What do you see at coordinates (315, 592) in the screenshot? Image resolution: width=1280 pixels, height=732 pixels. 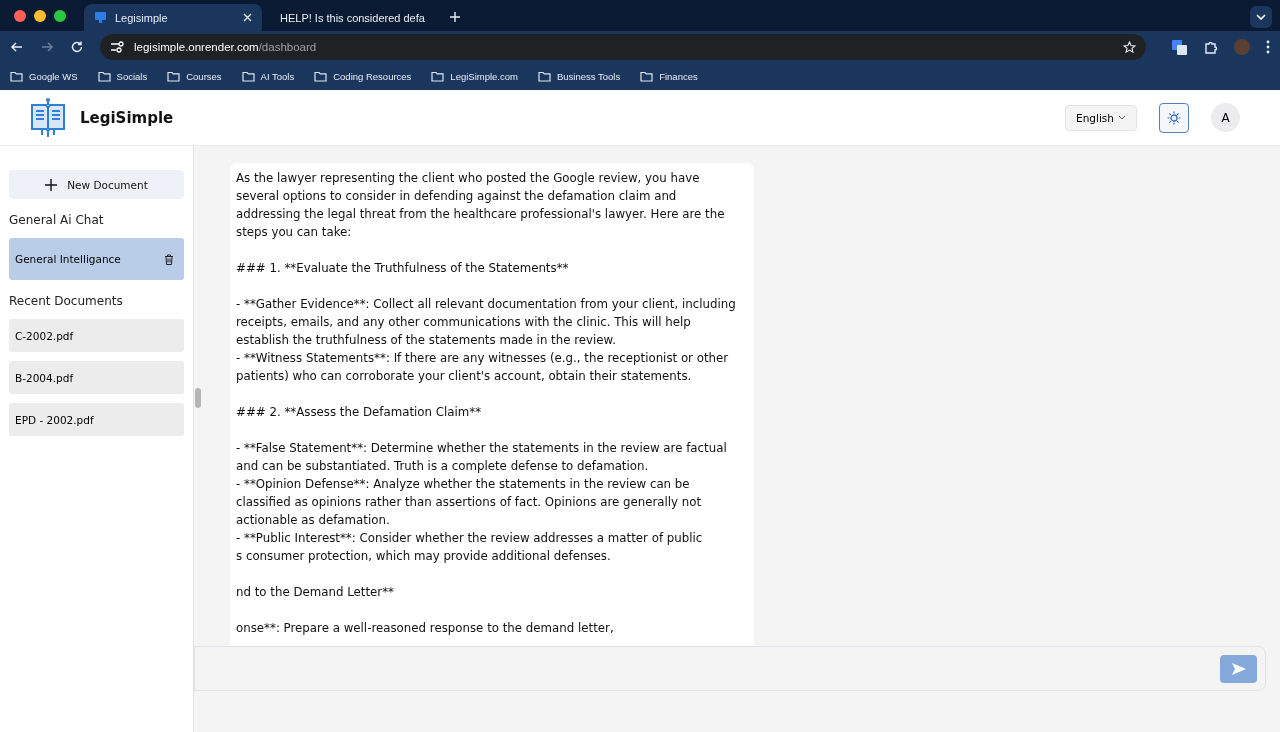 I see `message-text: nd to the Demand Letter**` at bounding box center [315, 592].